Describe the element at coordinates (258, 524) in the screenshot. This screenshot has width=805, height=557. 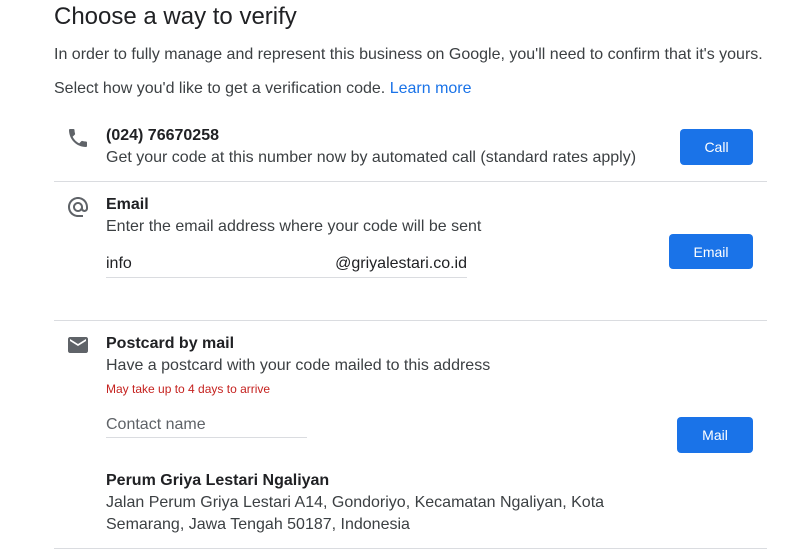
I see `address-line-2: Semarang, Jawa Tengah 50187, Indonesia` at that location.